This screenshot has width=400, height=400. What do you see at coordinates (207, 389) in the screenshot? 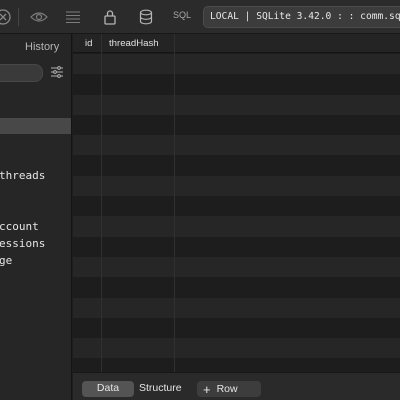
I see `plus-icon: +` at bounding box center [207, 389].